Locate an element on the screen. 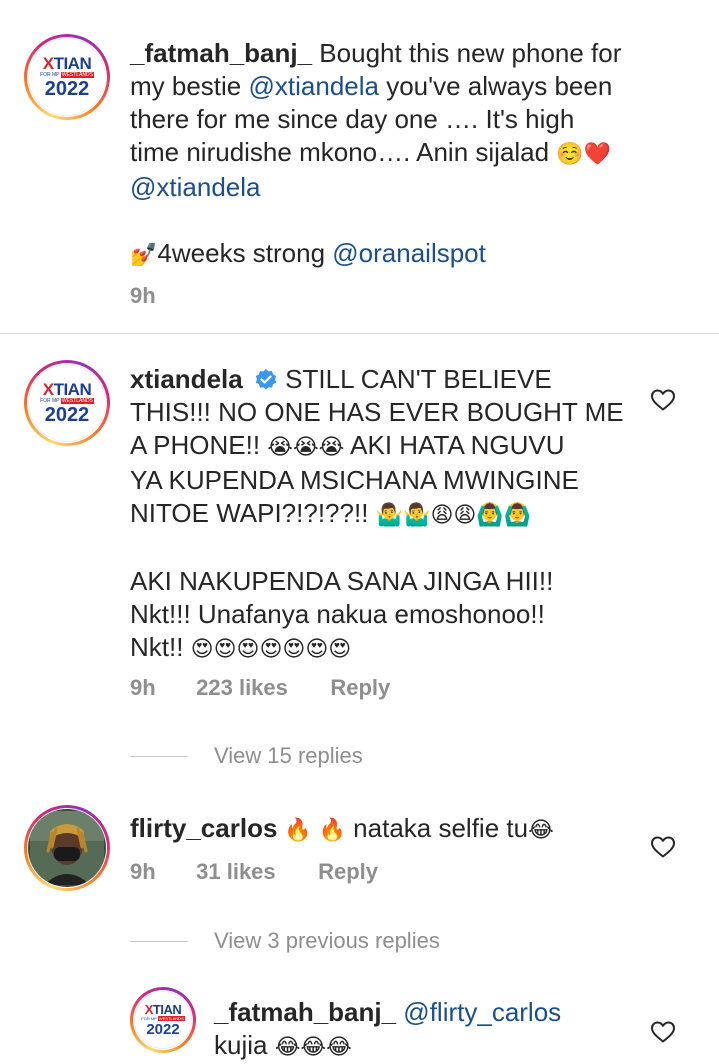 This screenshot has height=1064, width=719. comment1-avatar: XTIAN FOR MP WESTLANDS 2022 is located at coordinates (67, 403).